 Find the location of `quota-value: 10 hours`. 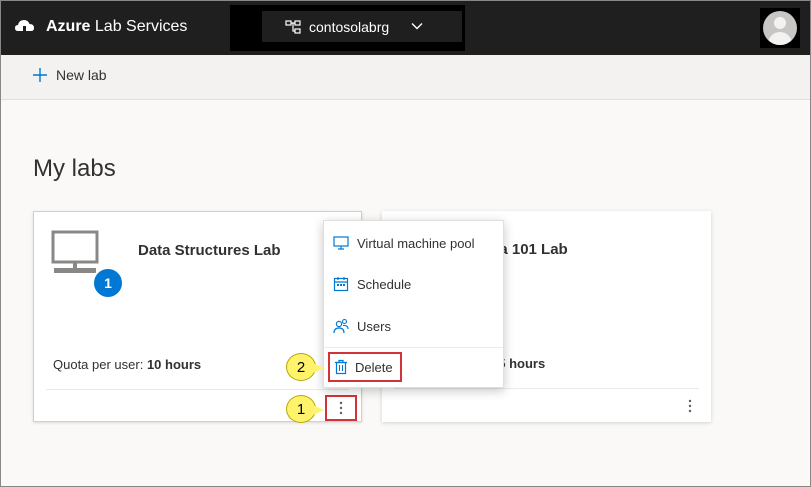

quota-value: 10 hours is located at coordinates (174, 364).